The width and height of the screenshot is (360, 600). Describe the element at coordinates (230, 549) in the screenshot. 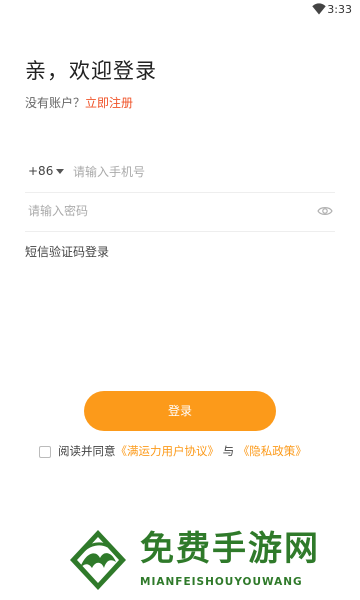

I see `watermark-title: 免费手游网` at that location.